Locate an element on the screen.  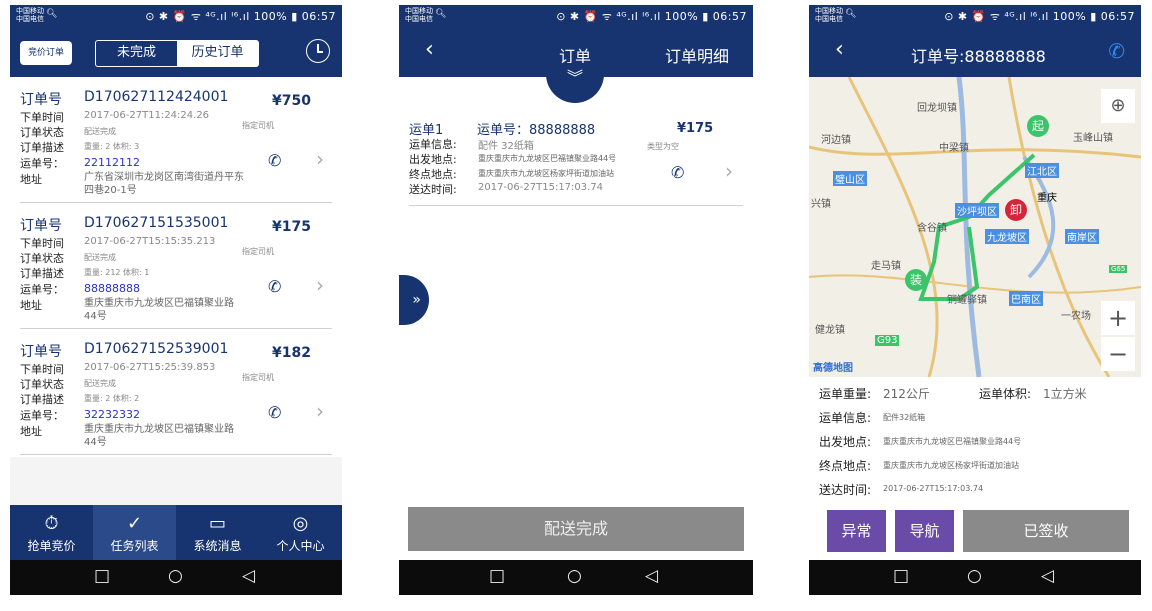
order-time: 2017-06-27T15:25:39.853 is located at coordinates (150, 367).